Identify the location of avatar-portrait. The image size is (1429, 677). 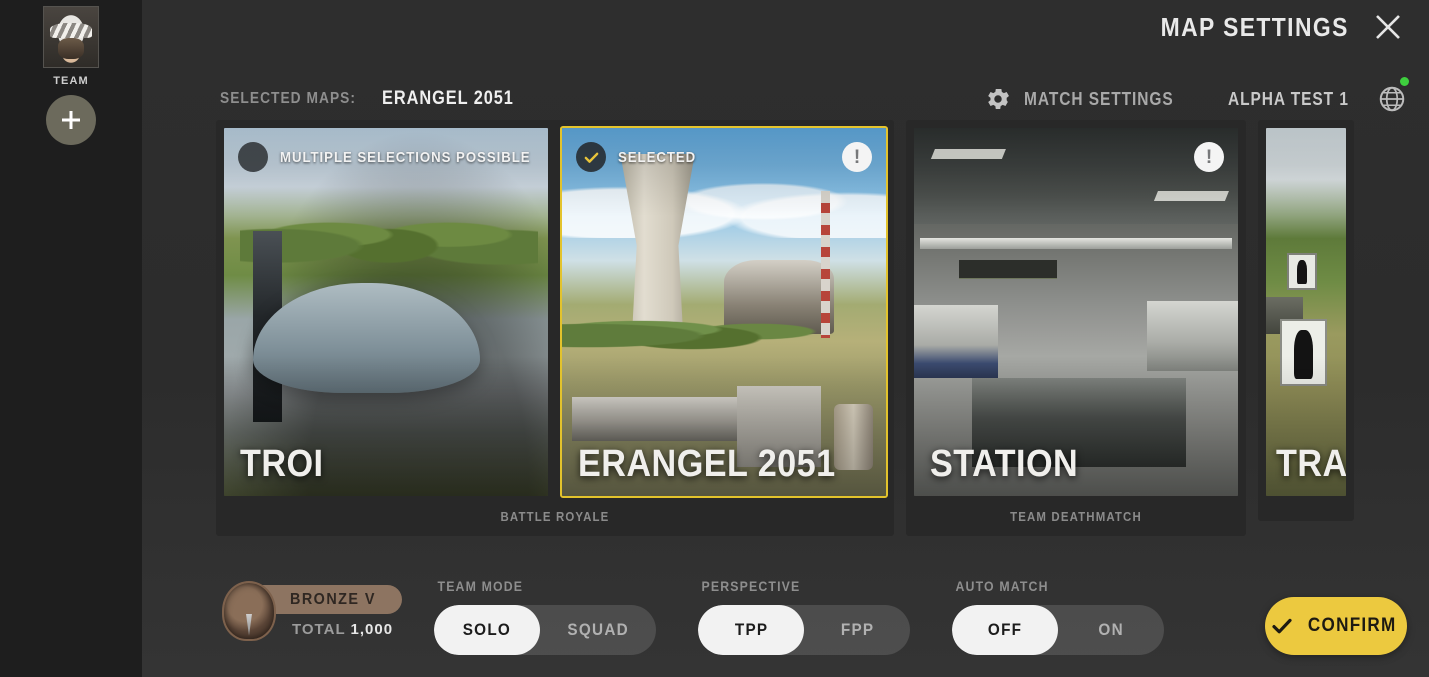
(71, 37).